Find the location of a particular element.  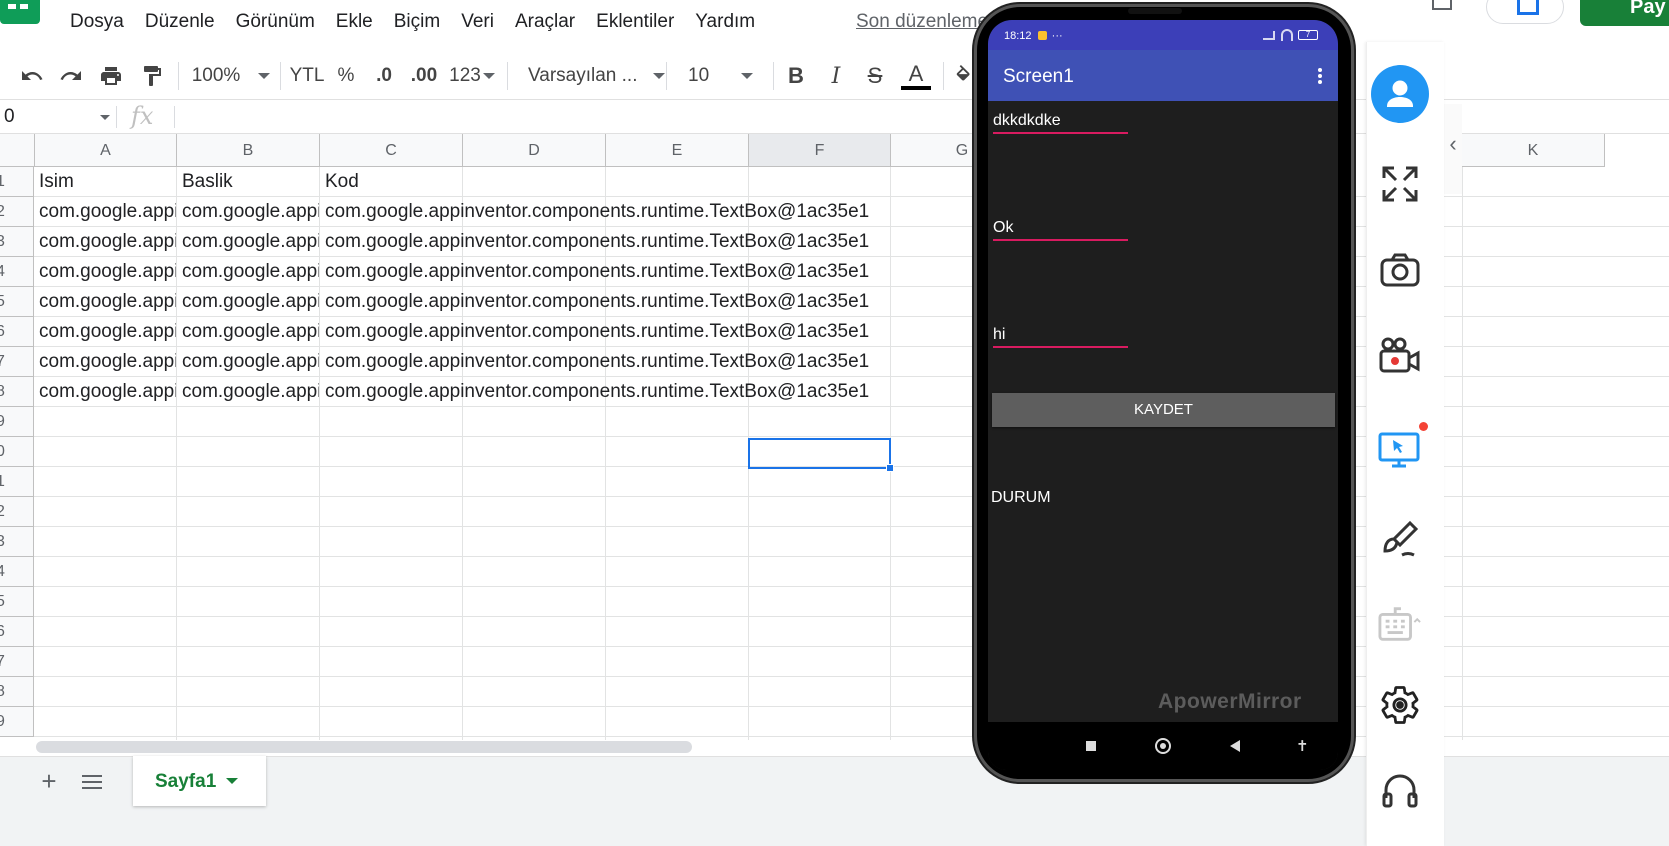

increase-decimal-button: .00 is located at coordinates (424, 76).